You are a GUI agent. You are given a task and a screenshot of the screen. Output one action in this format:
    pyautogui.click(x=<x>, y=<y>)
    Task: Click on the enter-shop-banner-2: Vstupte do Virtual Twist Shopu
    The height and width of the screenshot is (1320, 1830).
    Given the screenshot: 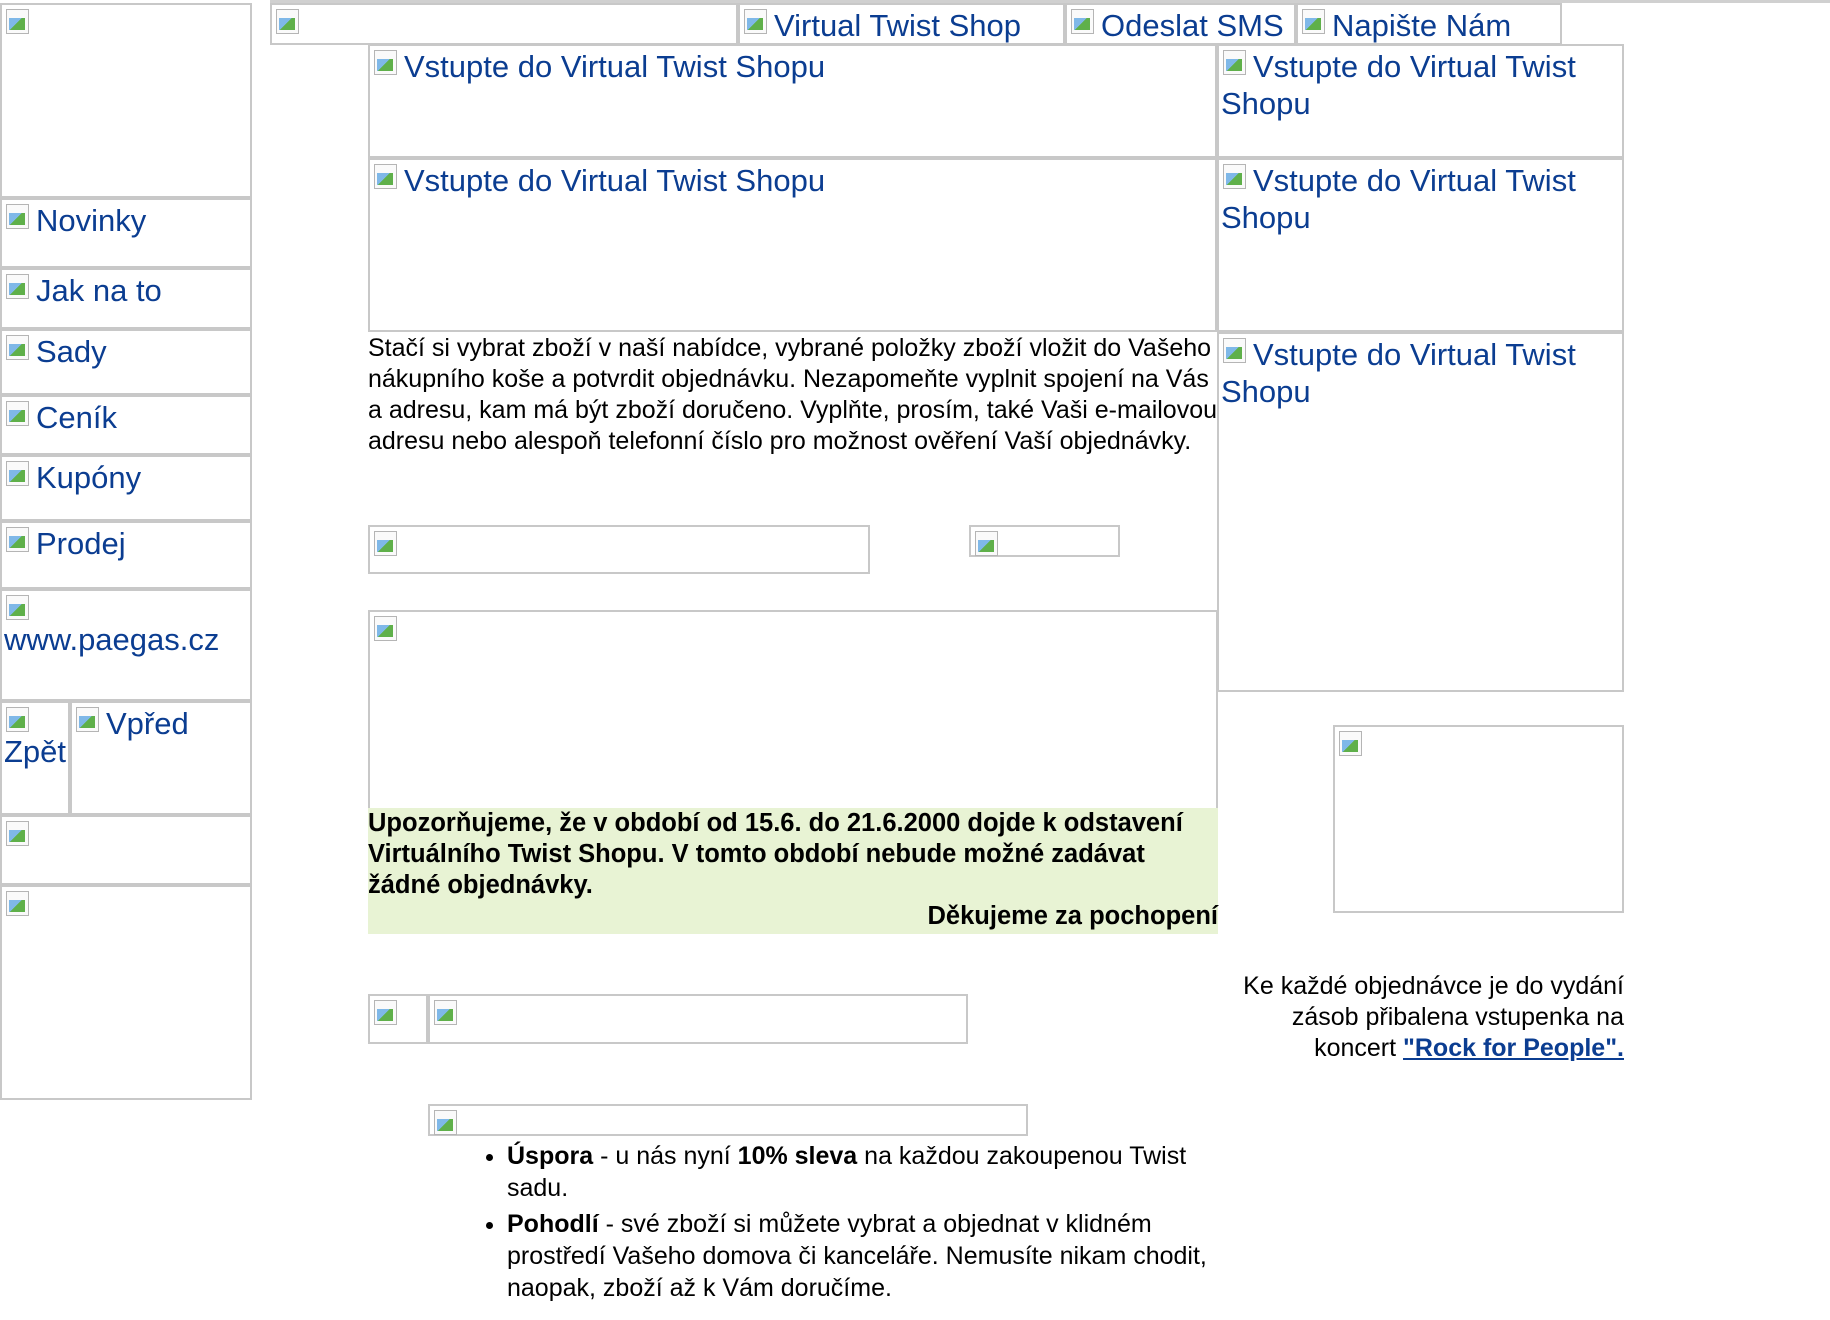 What is the action you would take?
    pyautogui.click(x=792, y=245)
    